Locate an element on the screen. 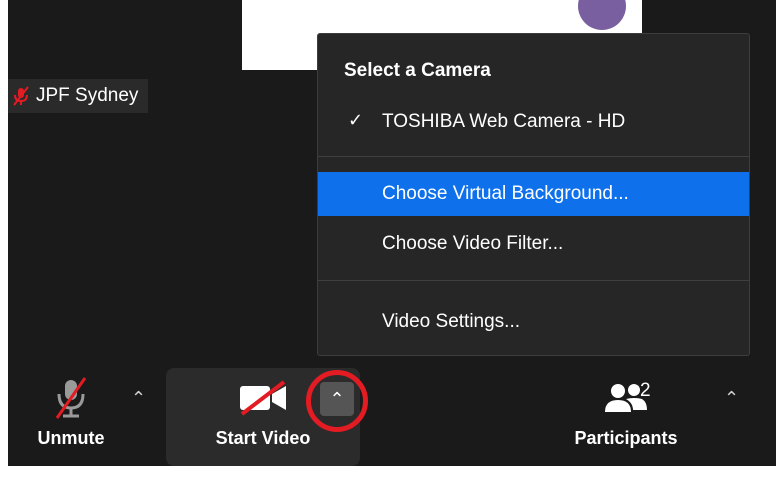  annotation-red-circle is located at coordinates (337, 401).